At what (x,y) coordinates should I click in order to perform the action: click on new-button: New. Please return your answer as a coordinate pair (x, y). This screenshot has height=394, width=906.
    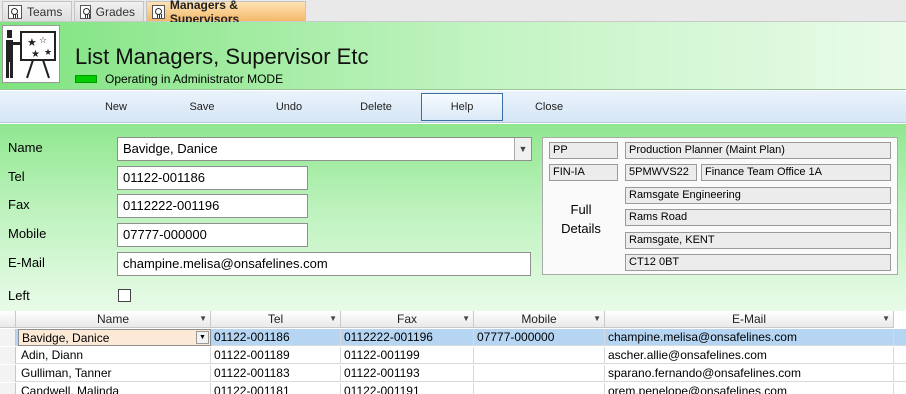
    Looking at the image, I should click on (116, 107).